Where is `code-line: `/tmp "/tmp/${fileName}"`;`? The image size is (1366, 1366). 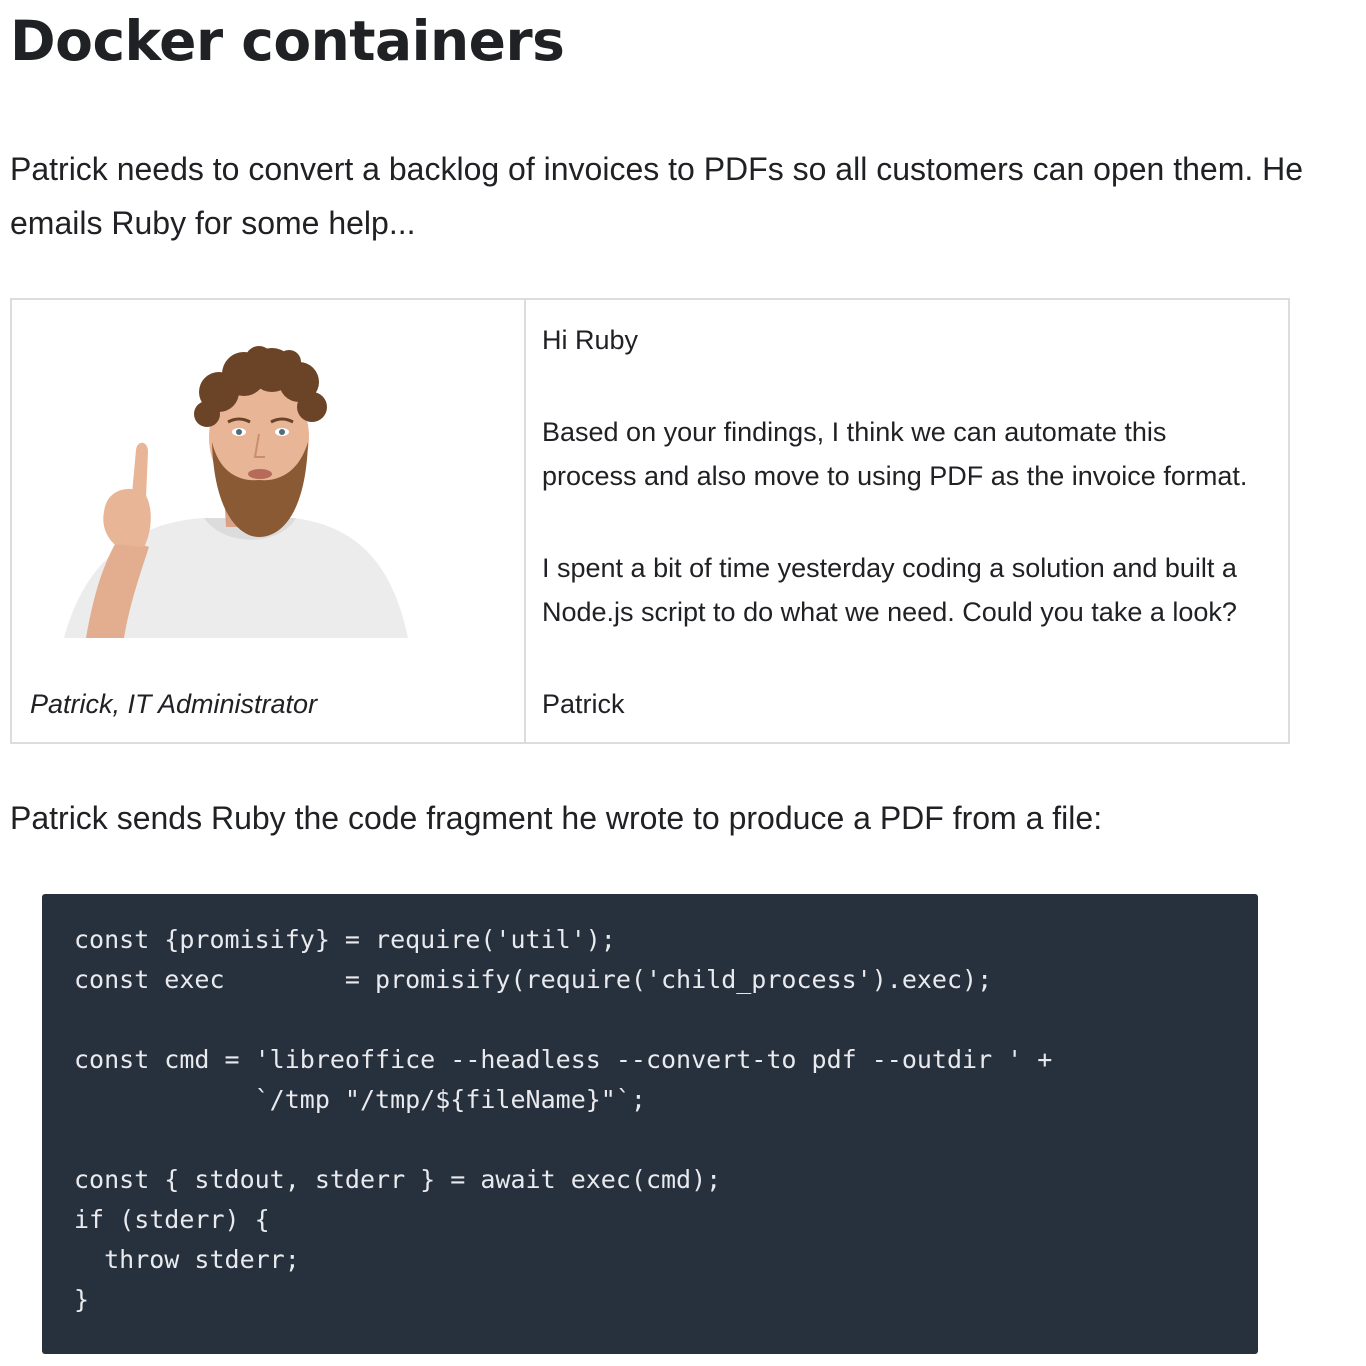
code-line: `/tmp "/tmp/${fileName}"`; is located at coordinates (360, 1099).